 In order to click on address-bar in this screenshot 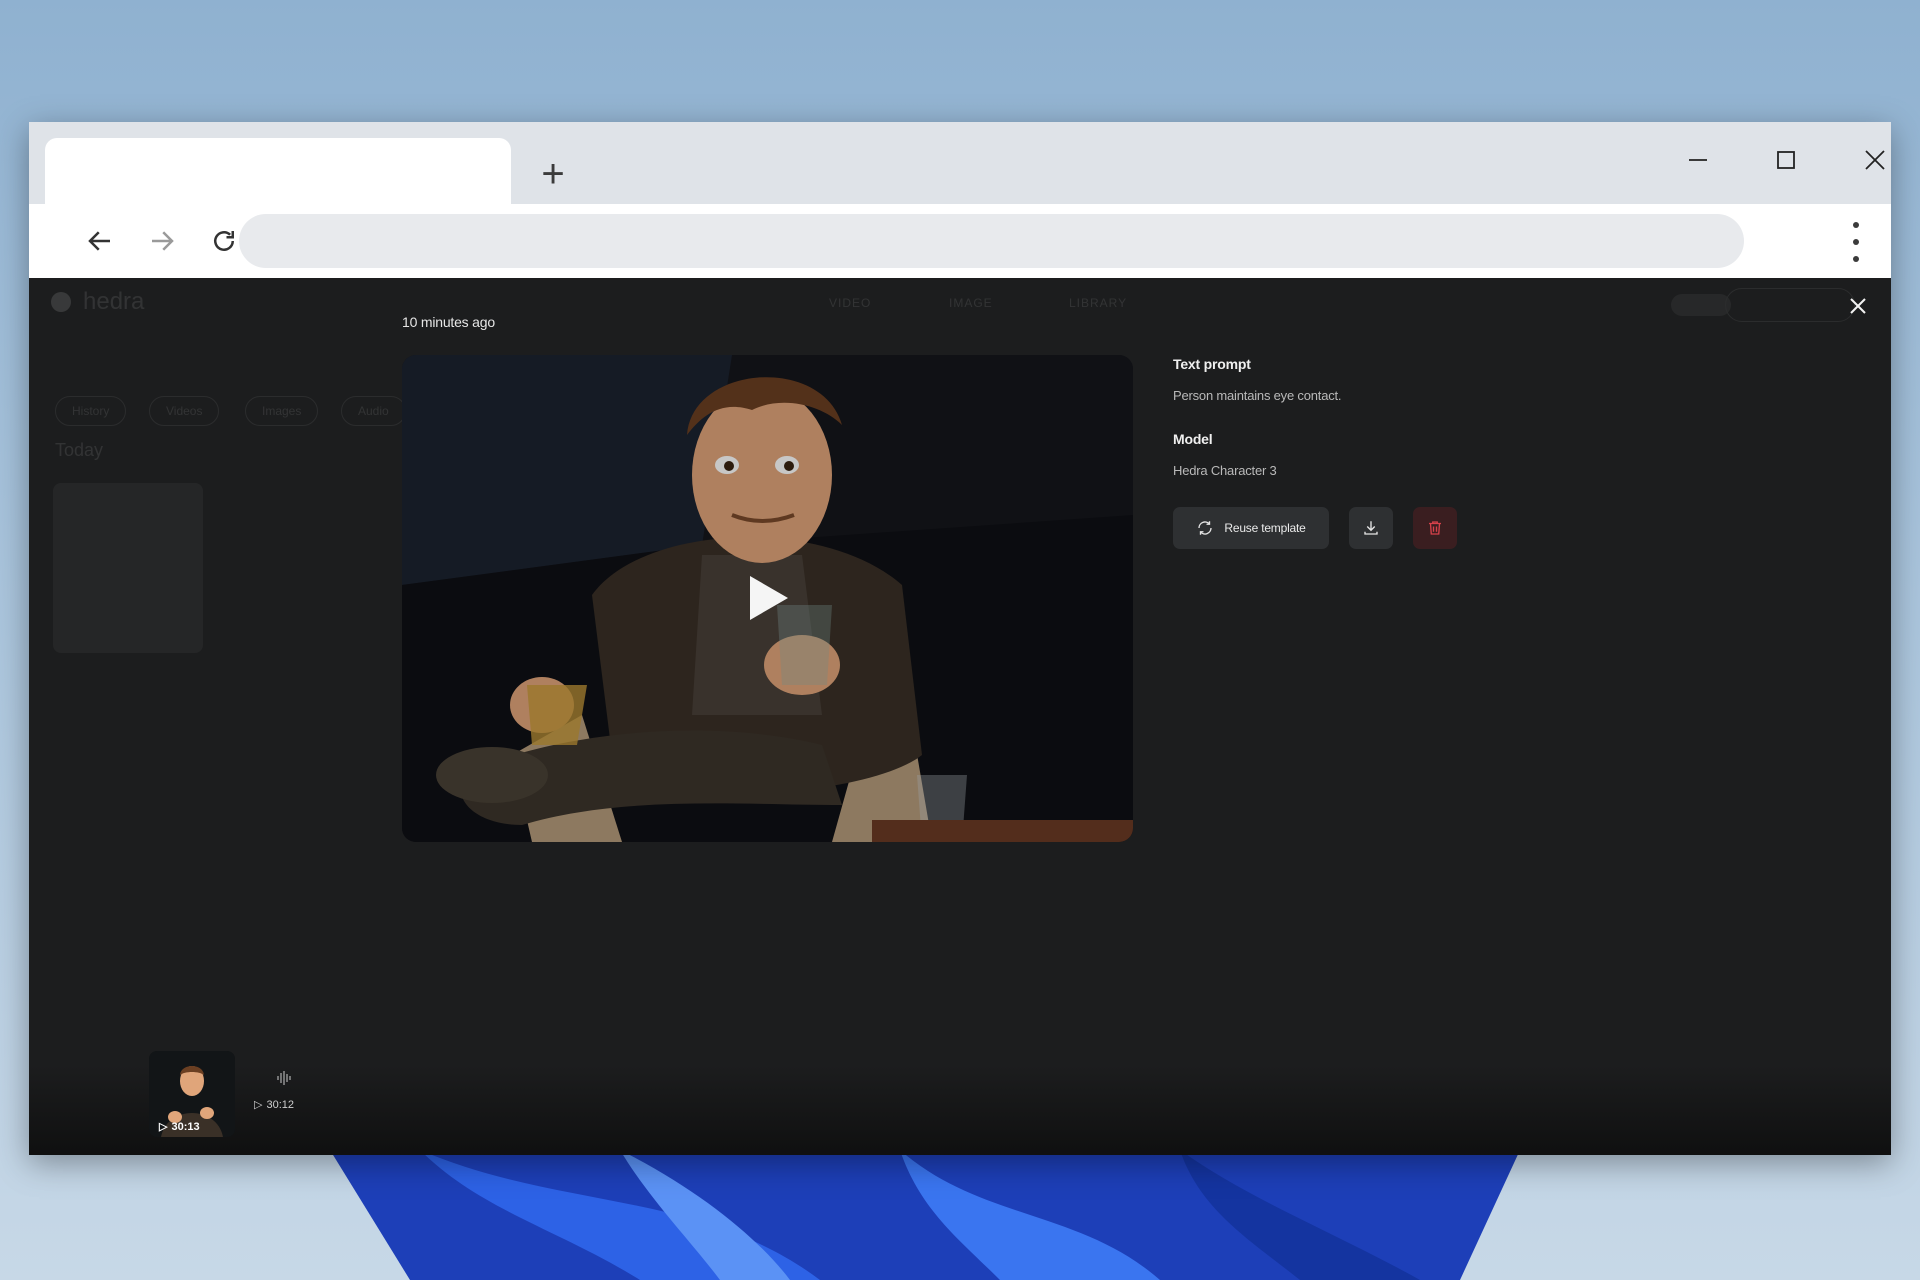, I will do `click(991, 241)`.